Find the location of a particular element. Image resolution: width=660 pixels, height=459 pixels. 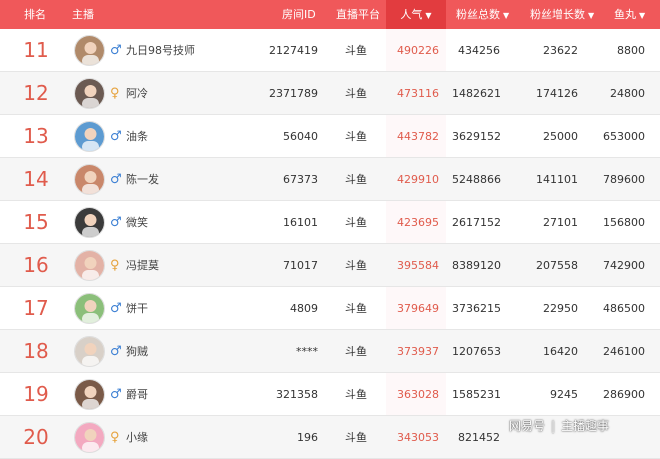

fans-growth-value: 22950 is located at coordinates (560, 308).